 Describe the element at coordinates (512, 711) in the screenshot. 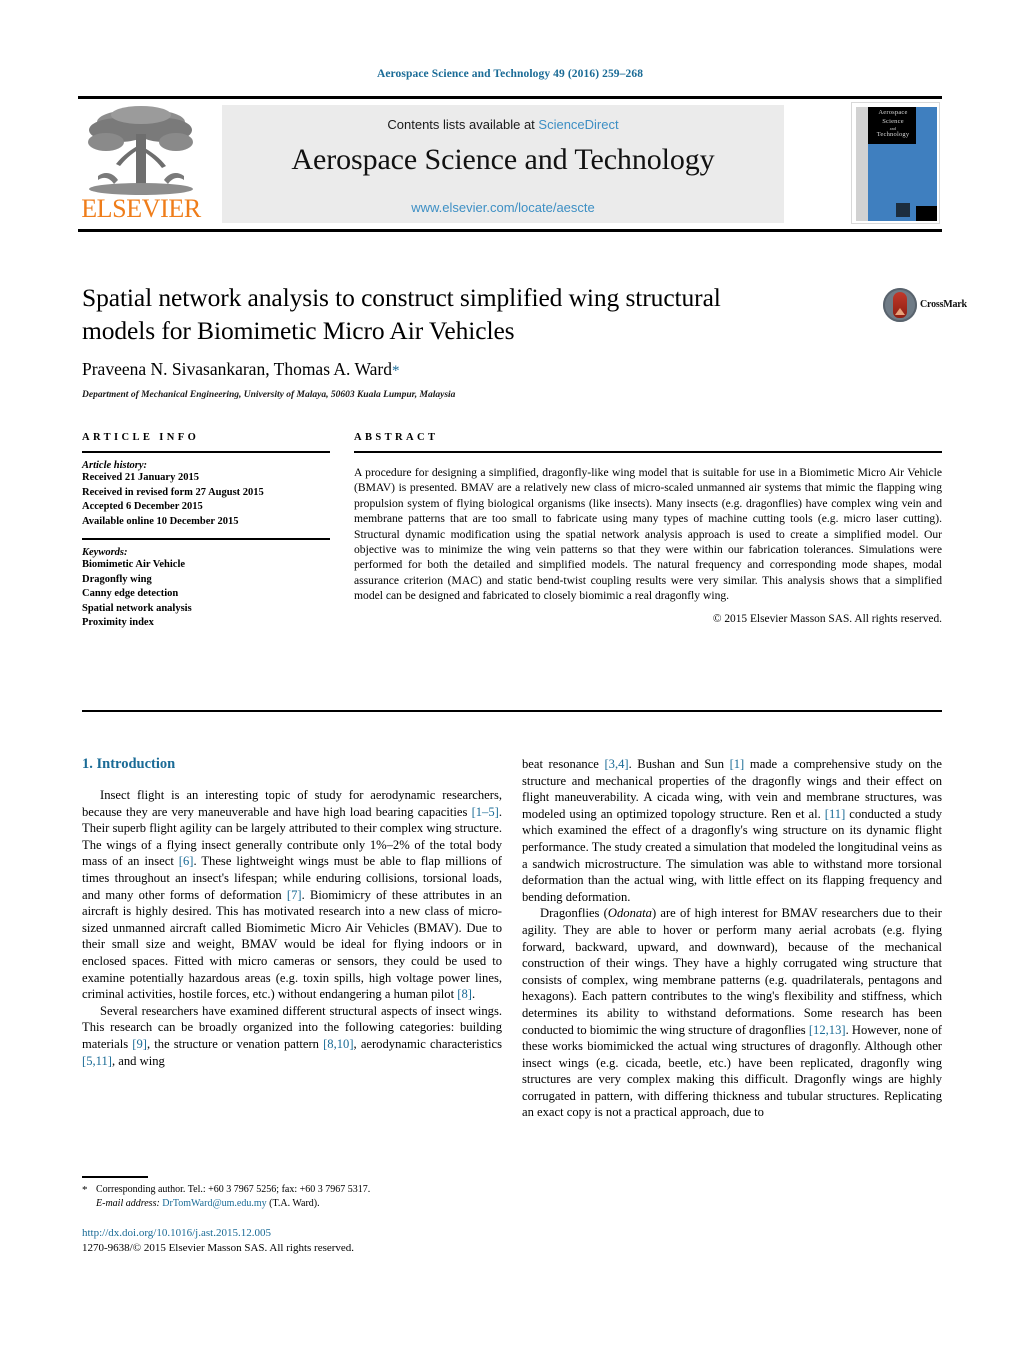

I see `section-divider-rule` at that location.